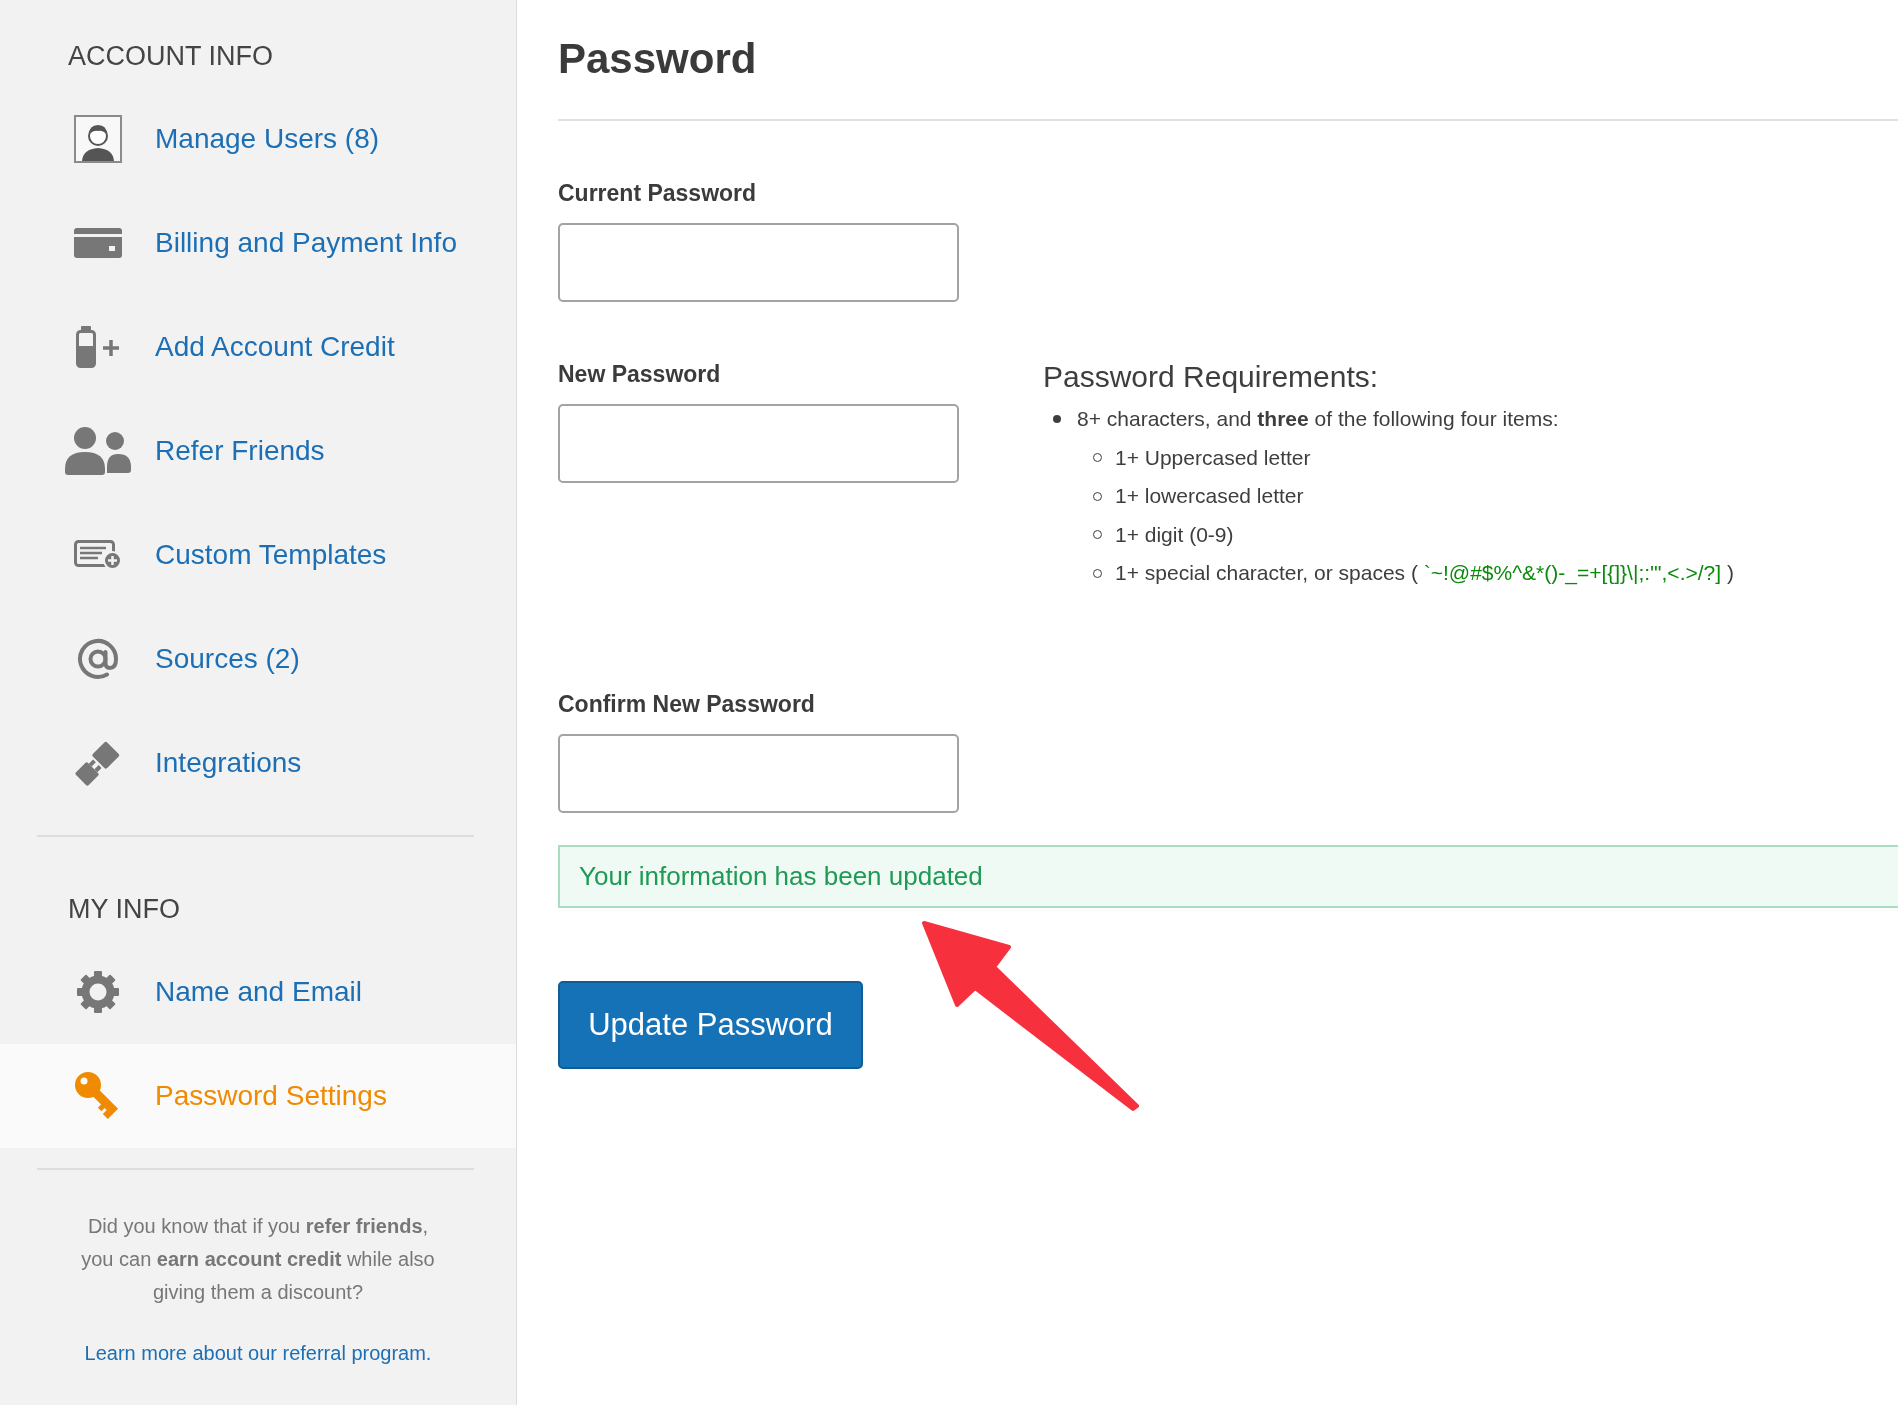 This screenshot has height=1405, width=1898. Describe the element at coordinates (98, 763) in the screenshot. I see `plug-icon` at that location.